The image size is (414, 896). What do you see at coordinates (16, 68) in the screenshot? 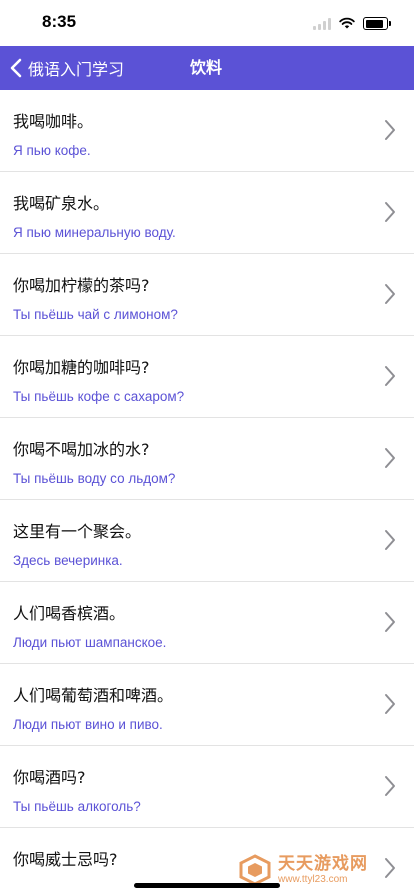
I see `chevron-left-icon` at bounding box center [16, 68].